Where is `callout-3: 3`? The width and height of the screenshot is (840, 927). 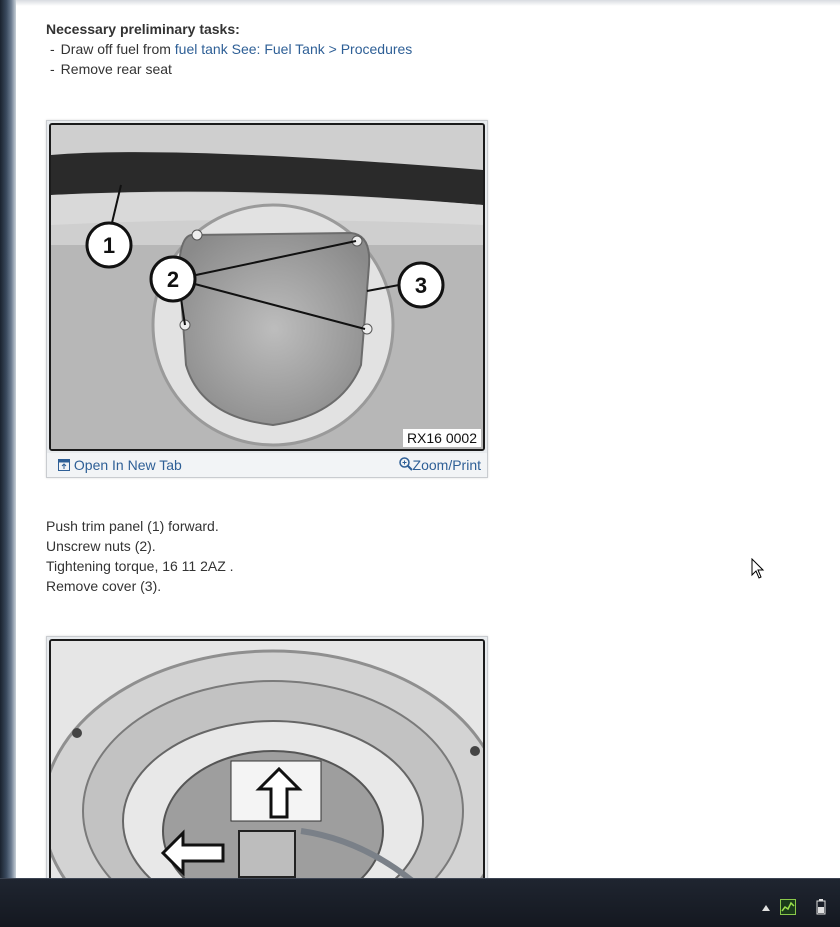 callout-3: 3 is located at coordinates (421, 285).